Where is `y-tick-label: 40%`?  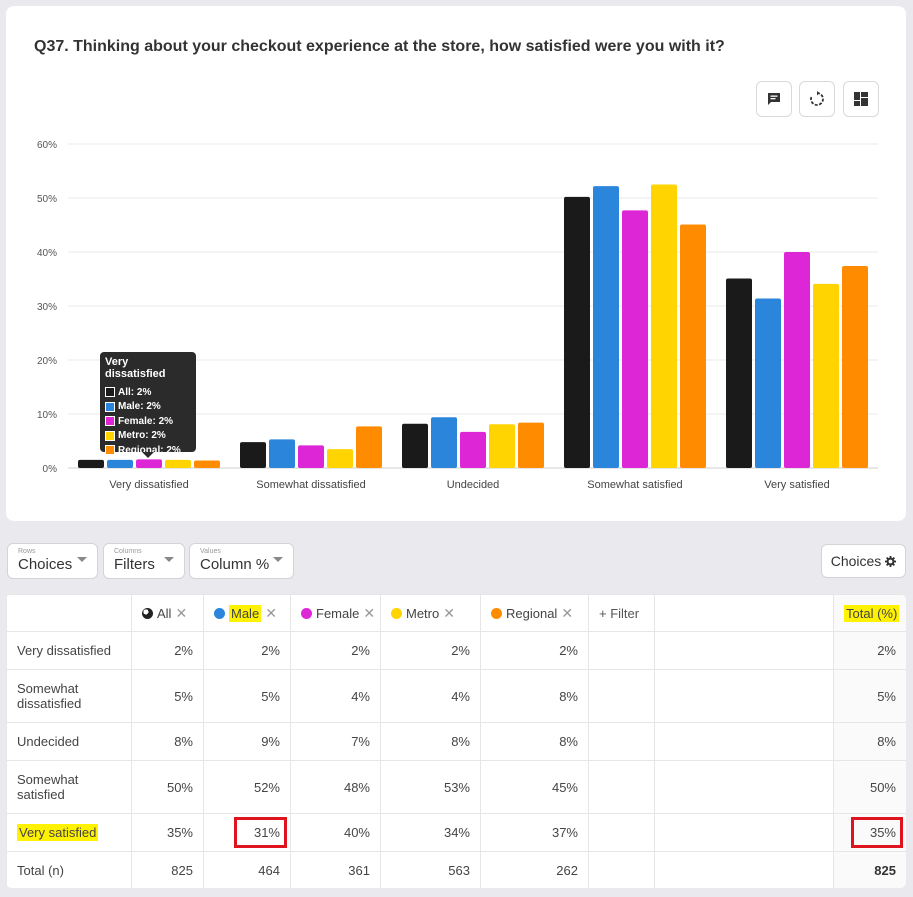
y-tick-label: 40% is located at coordinates (47, 253).